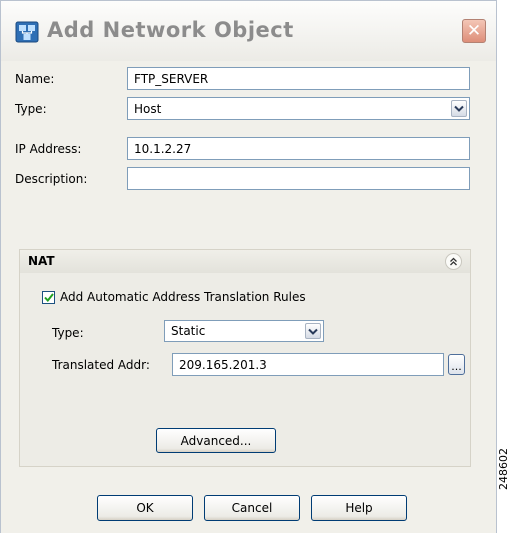  Describe the element at coordinates (41, 261) in the screenshot. I see `nat-panel-title: NAT` at that location.